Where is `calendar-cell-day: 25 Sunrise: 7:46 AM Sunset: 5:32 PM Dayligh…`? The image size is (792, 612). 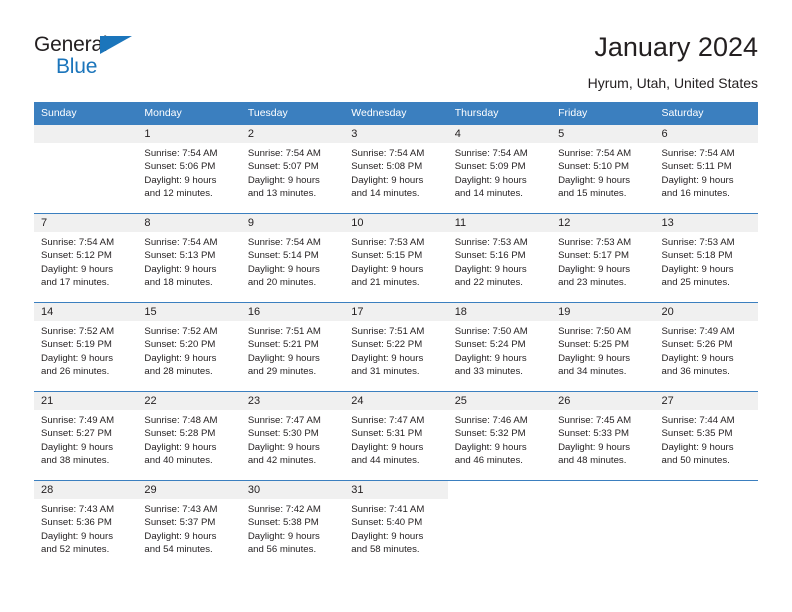
calendar-cell-day: 25 Sunrise: 7:46 AM Sunset: 5:32 PM Dayligh… is located at coordinates (499, 436).